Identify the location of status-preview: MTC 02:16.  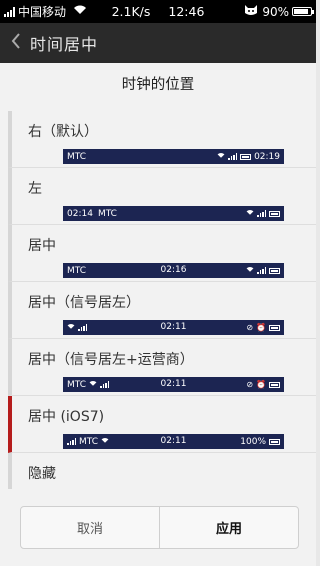
(173, 270).